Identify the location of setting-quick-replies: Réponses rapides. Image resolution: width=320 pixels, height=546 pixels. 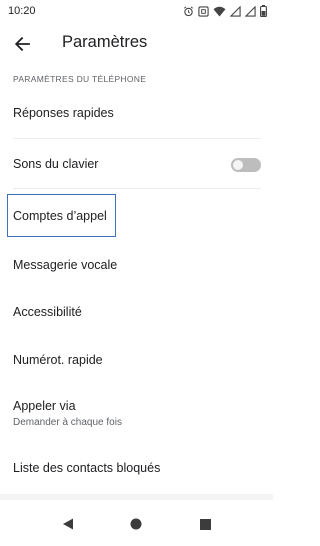
(136, 114).